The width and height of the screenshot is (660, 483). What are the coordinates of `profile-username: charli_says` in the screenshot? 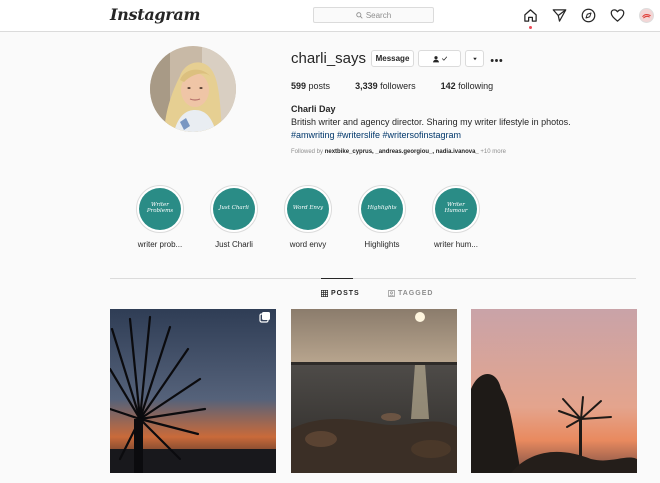 It's located at (329, 58).